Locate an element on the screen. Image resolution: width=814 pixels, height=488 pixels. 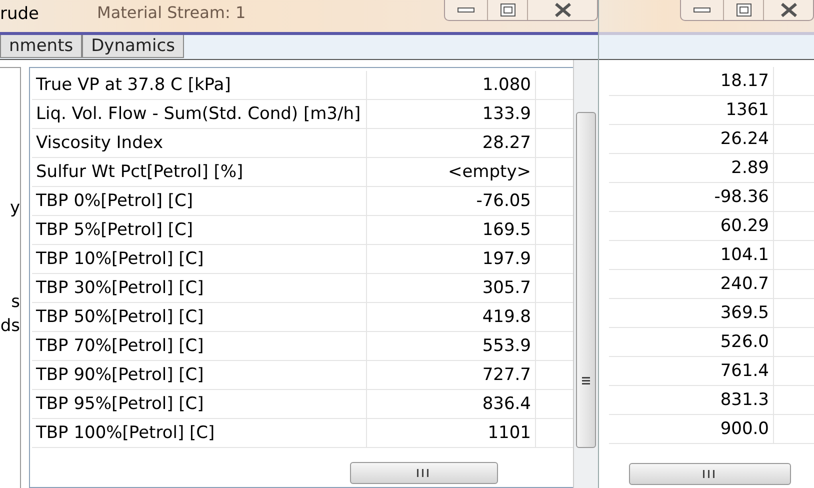
property-name: TBP 5%[Petrol] [C] is located at coordinates (199, 230).